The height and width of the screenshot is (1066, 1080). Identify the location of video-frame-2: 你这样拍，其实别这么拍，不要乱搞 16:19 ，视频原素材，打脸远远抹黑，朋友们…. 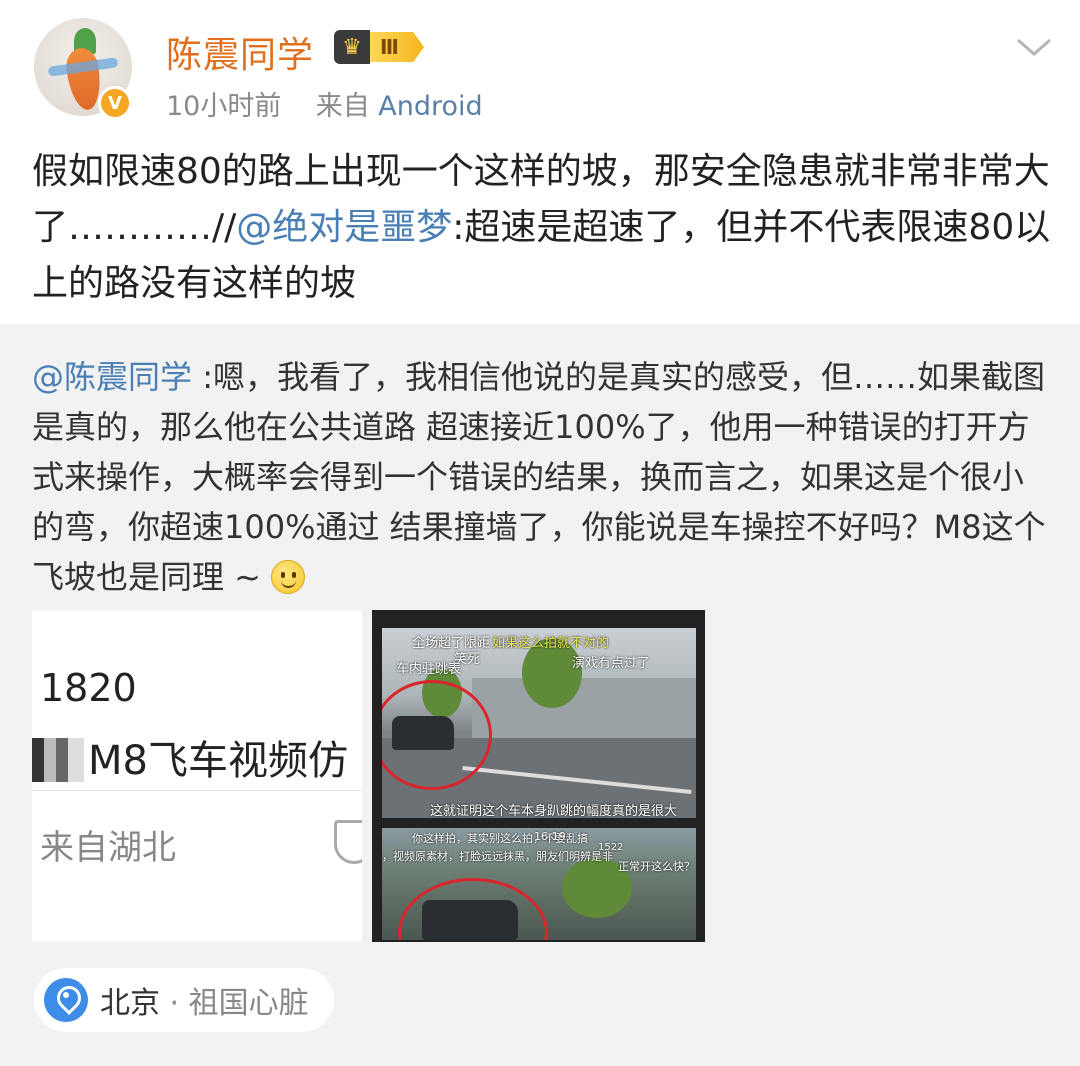
(539, 884).